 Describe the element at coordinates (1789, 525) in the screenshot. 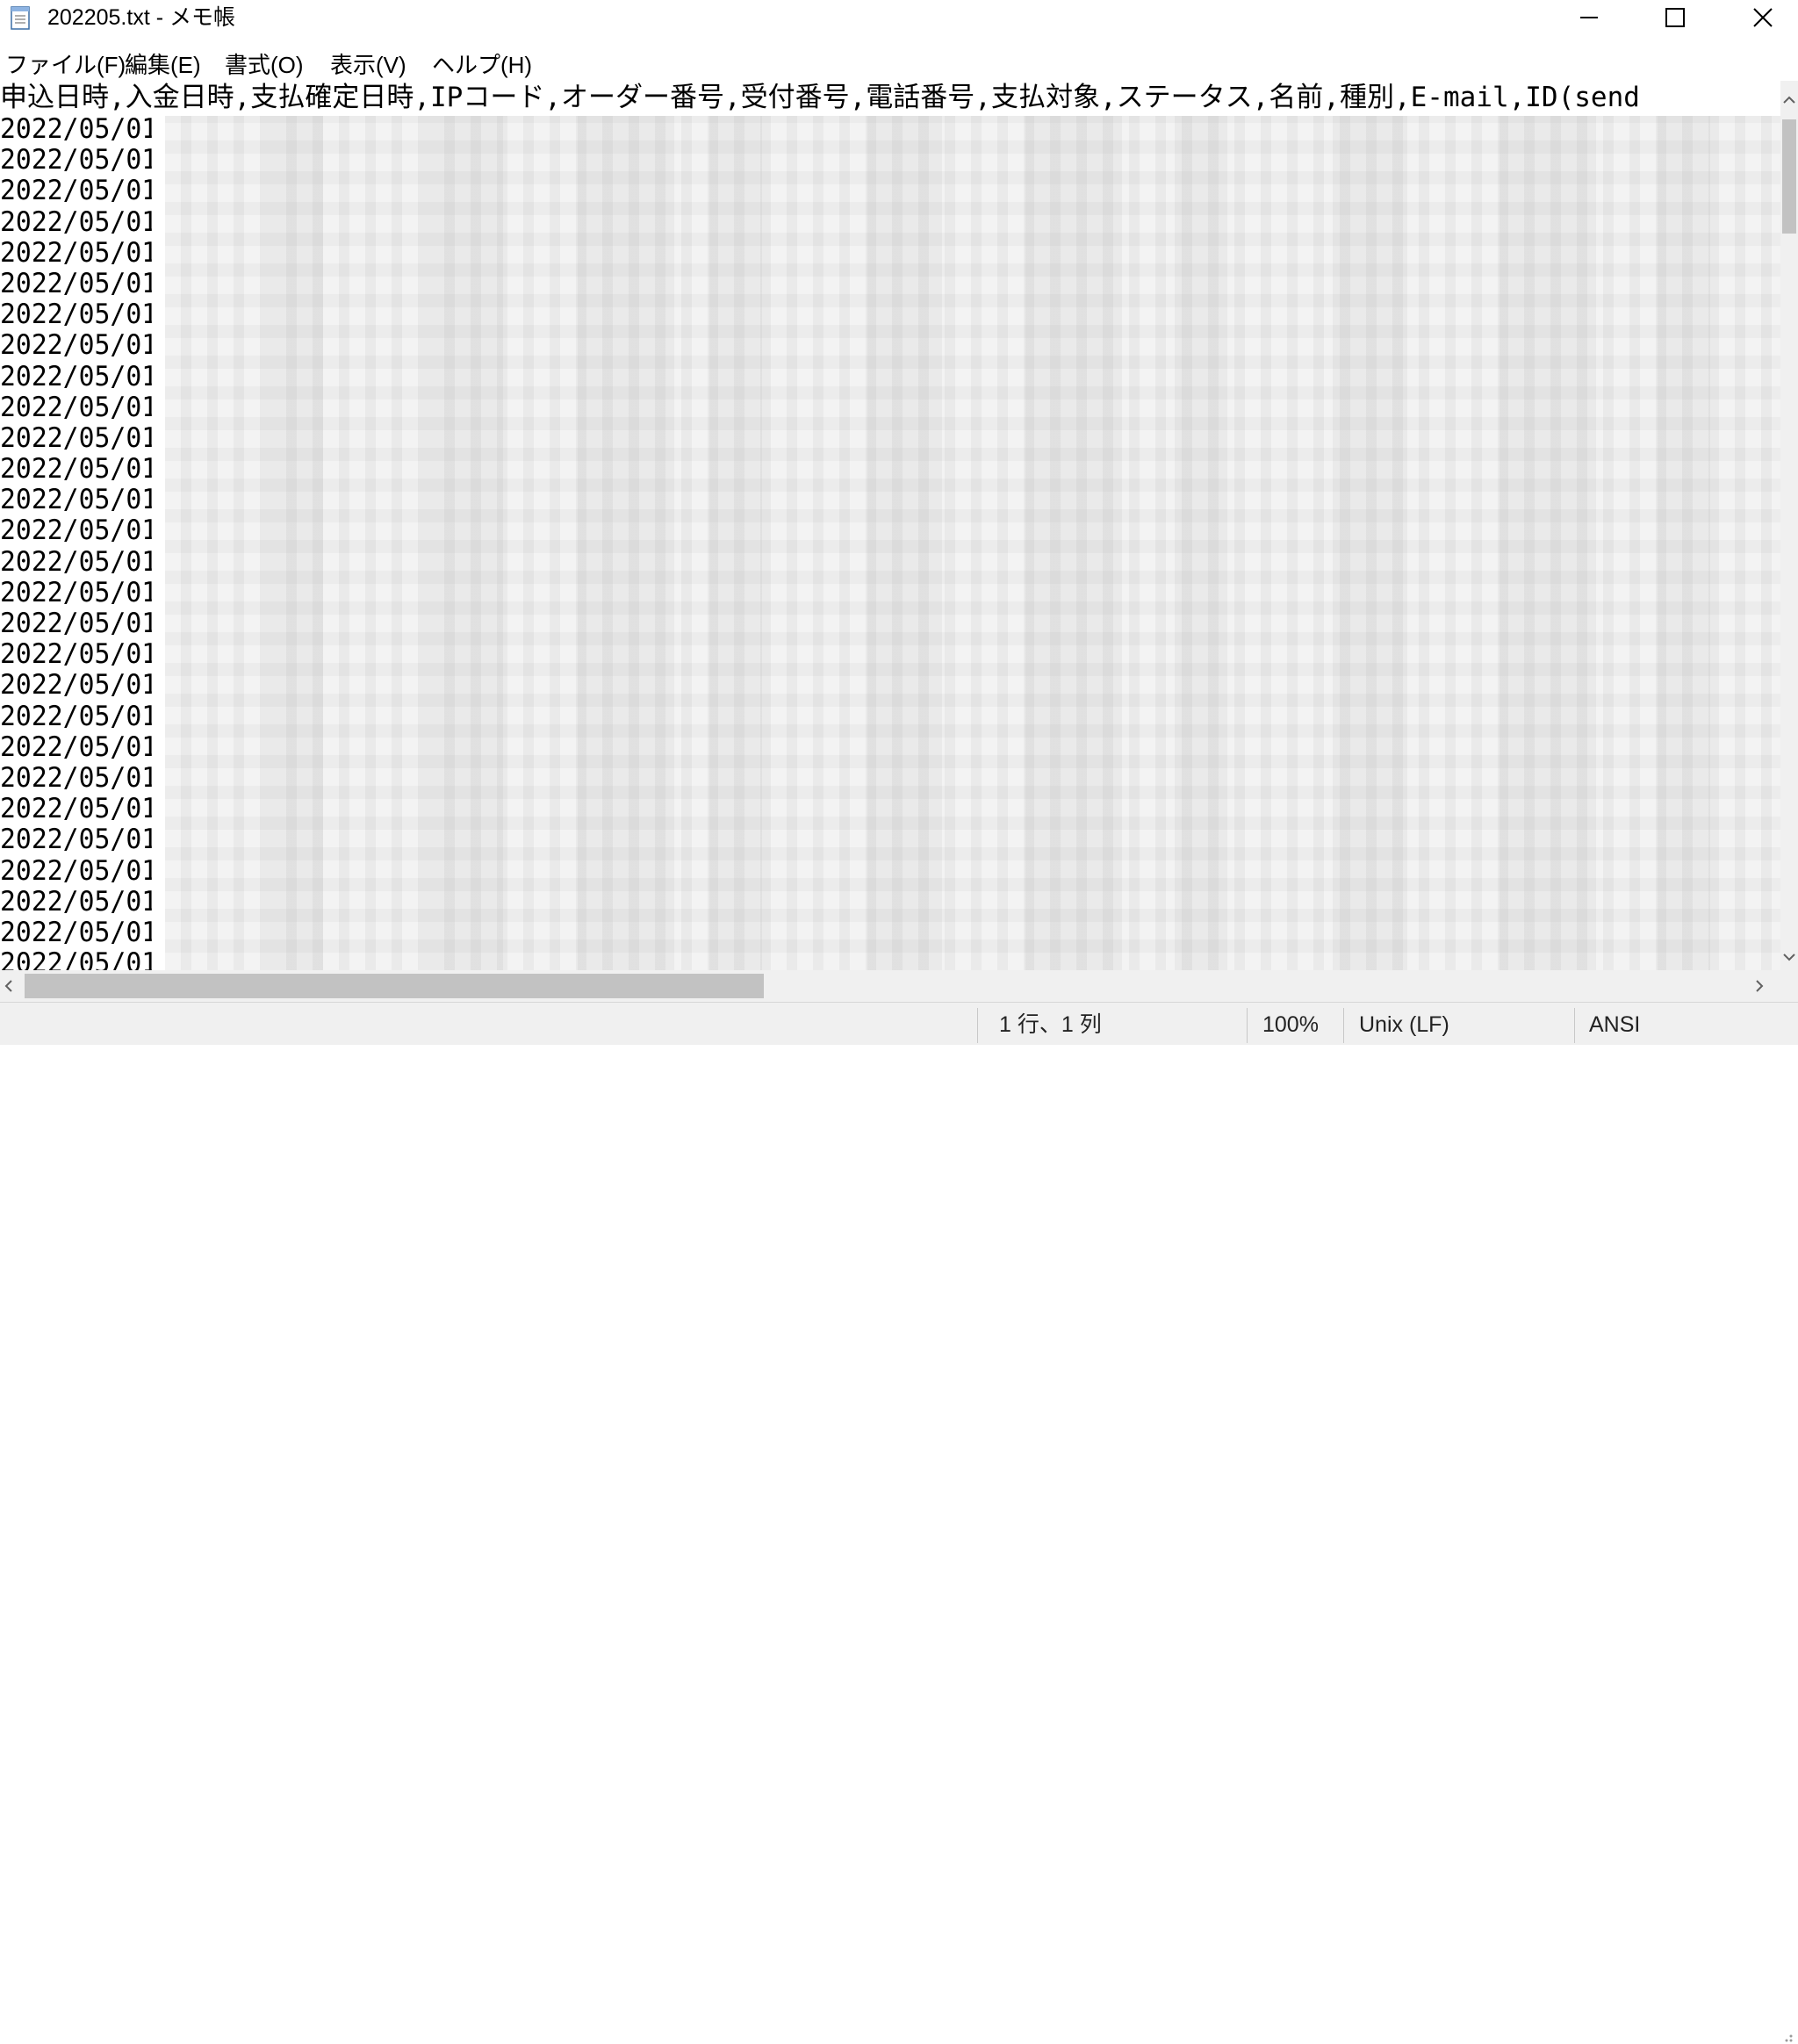

I see `vertical-scrollbar` at that location.